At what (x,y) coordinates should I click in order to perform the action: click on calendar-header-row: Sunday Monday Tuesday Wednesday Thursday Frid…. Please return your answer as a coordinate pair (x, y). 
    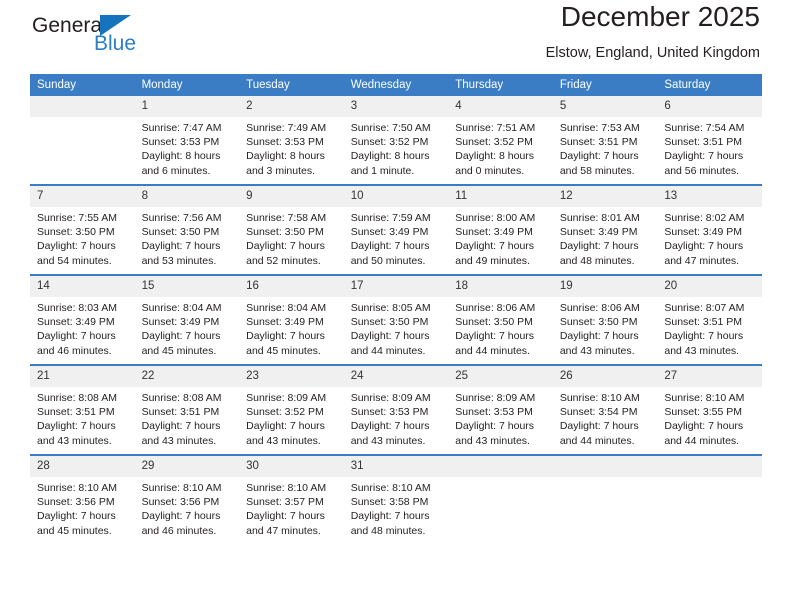
    Looking at the image, I should click on (396, 85).